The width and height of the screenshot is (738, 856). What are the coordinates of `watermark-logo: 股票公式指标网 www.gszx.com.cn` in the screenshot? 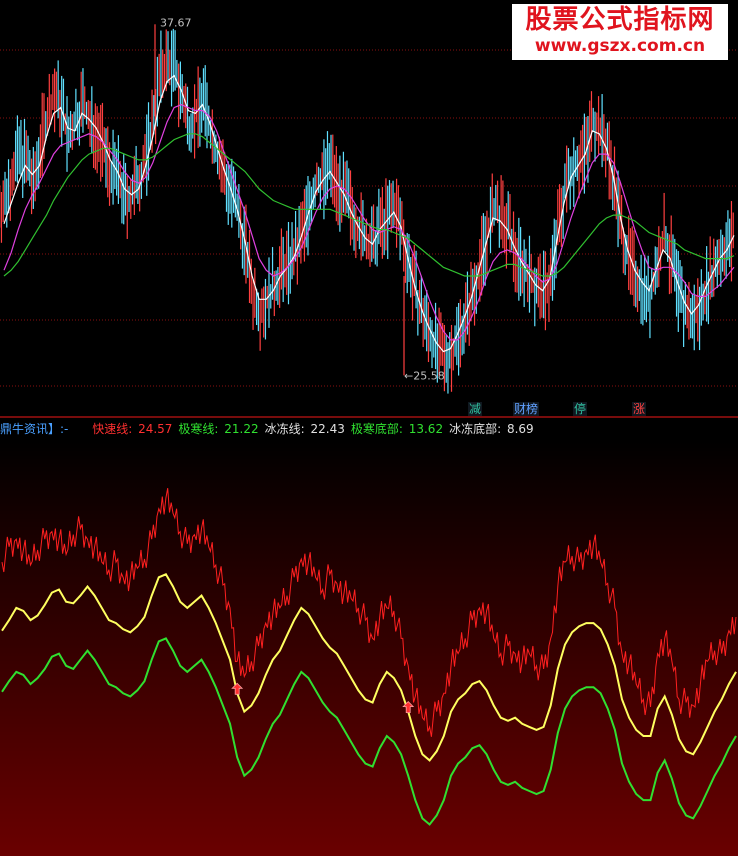 It's located at (620, 32).